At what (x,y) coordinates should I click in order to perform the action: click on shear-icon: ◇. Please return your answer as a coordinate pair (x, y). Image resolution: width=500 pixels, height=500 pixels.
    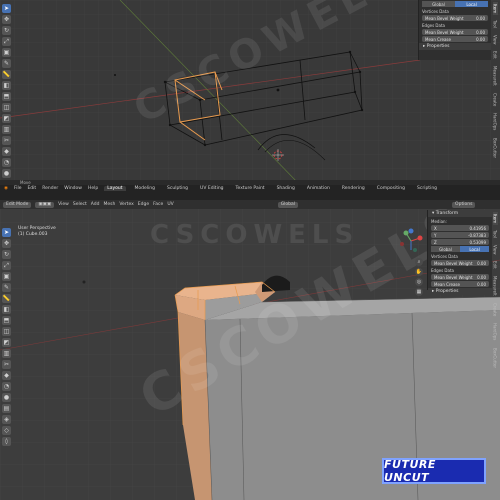
    Looking at the image, I should click on (6, 430).